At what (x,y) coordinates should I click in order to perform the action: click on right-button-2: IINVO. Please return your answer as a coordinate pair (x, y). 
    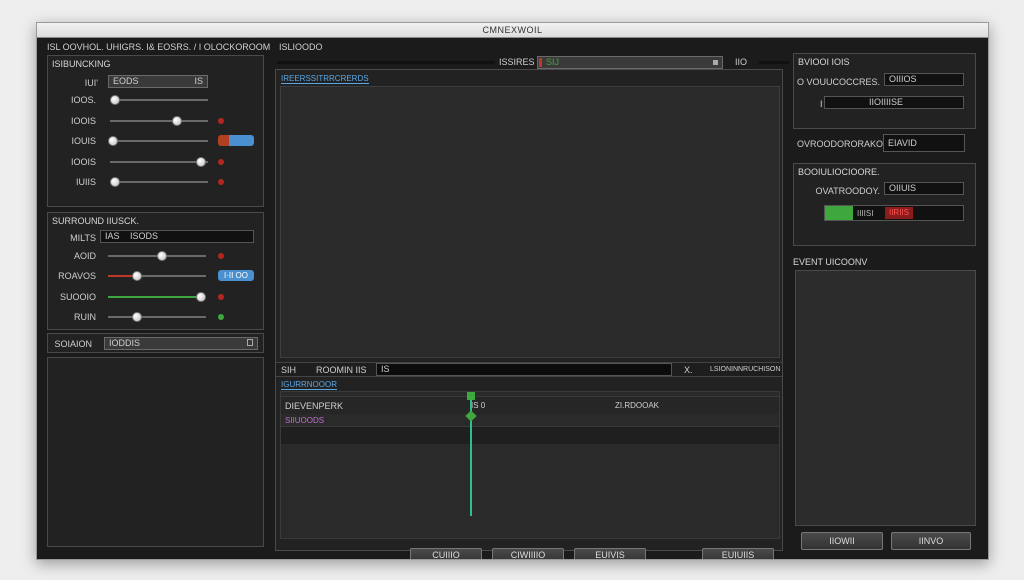
    Looking at the image, I should click on (931, 541).